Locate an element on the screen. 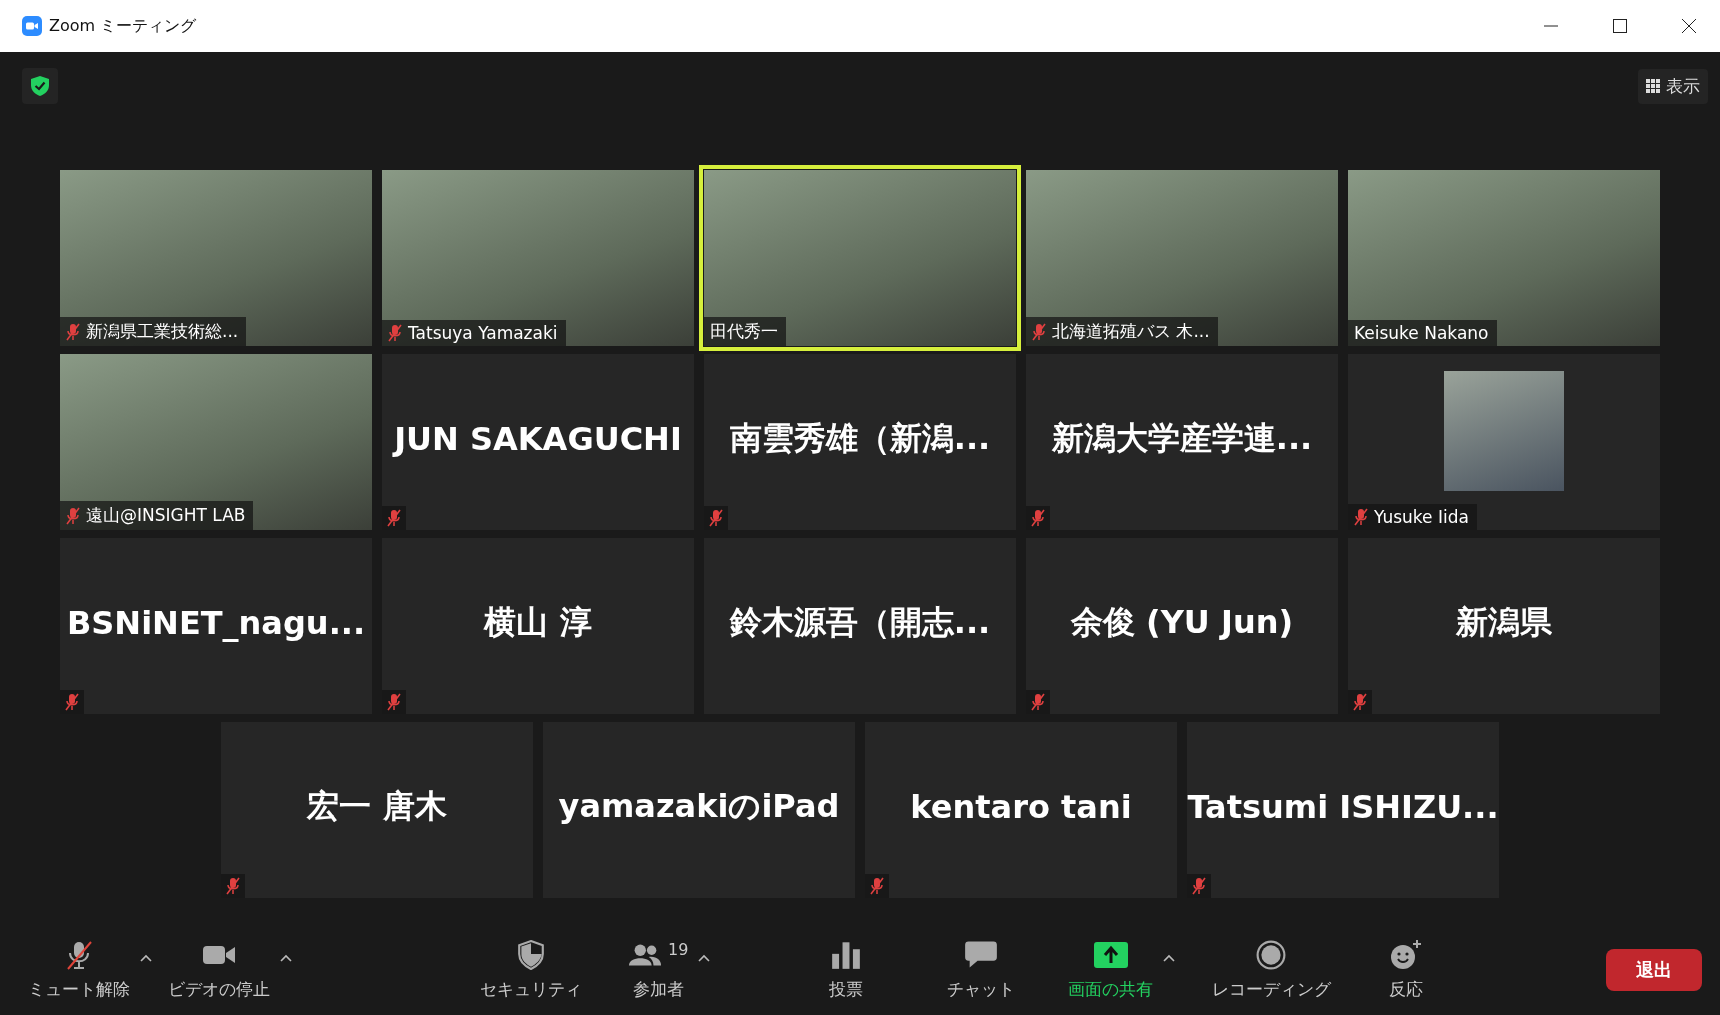  speech-bubble-icon is located at coordinates (981, 954).